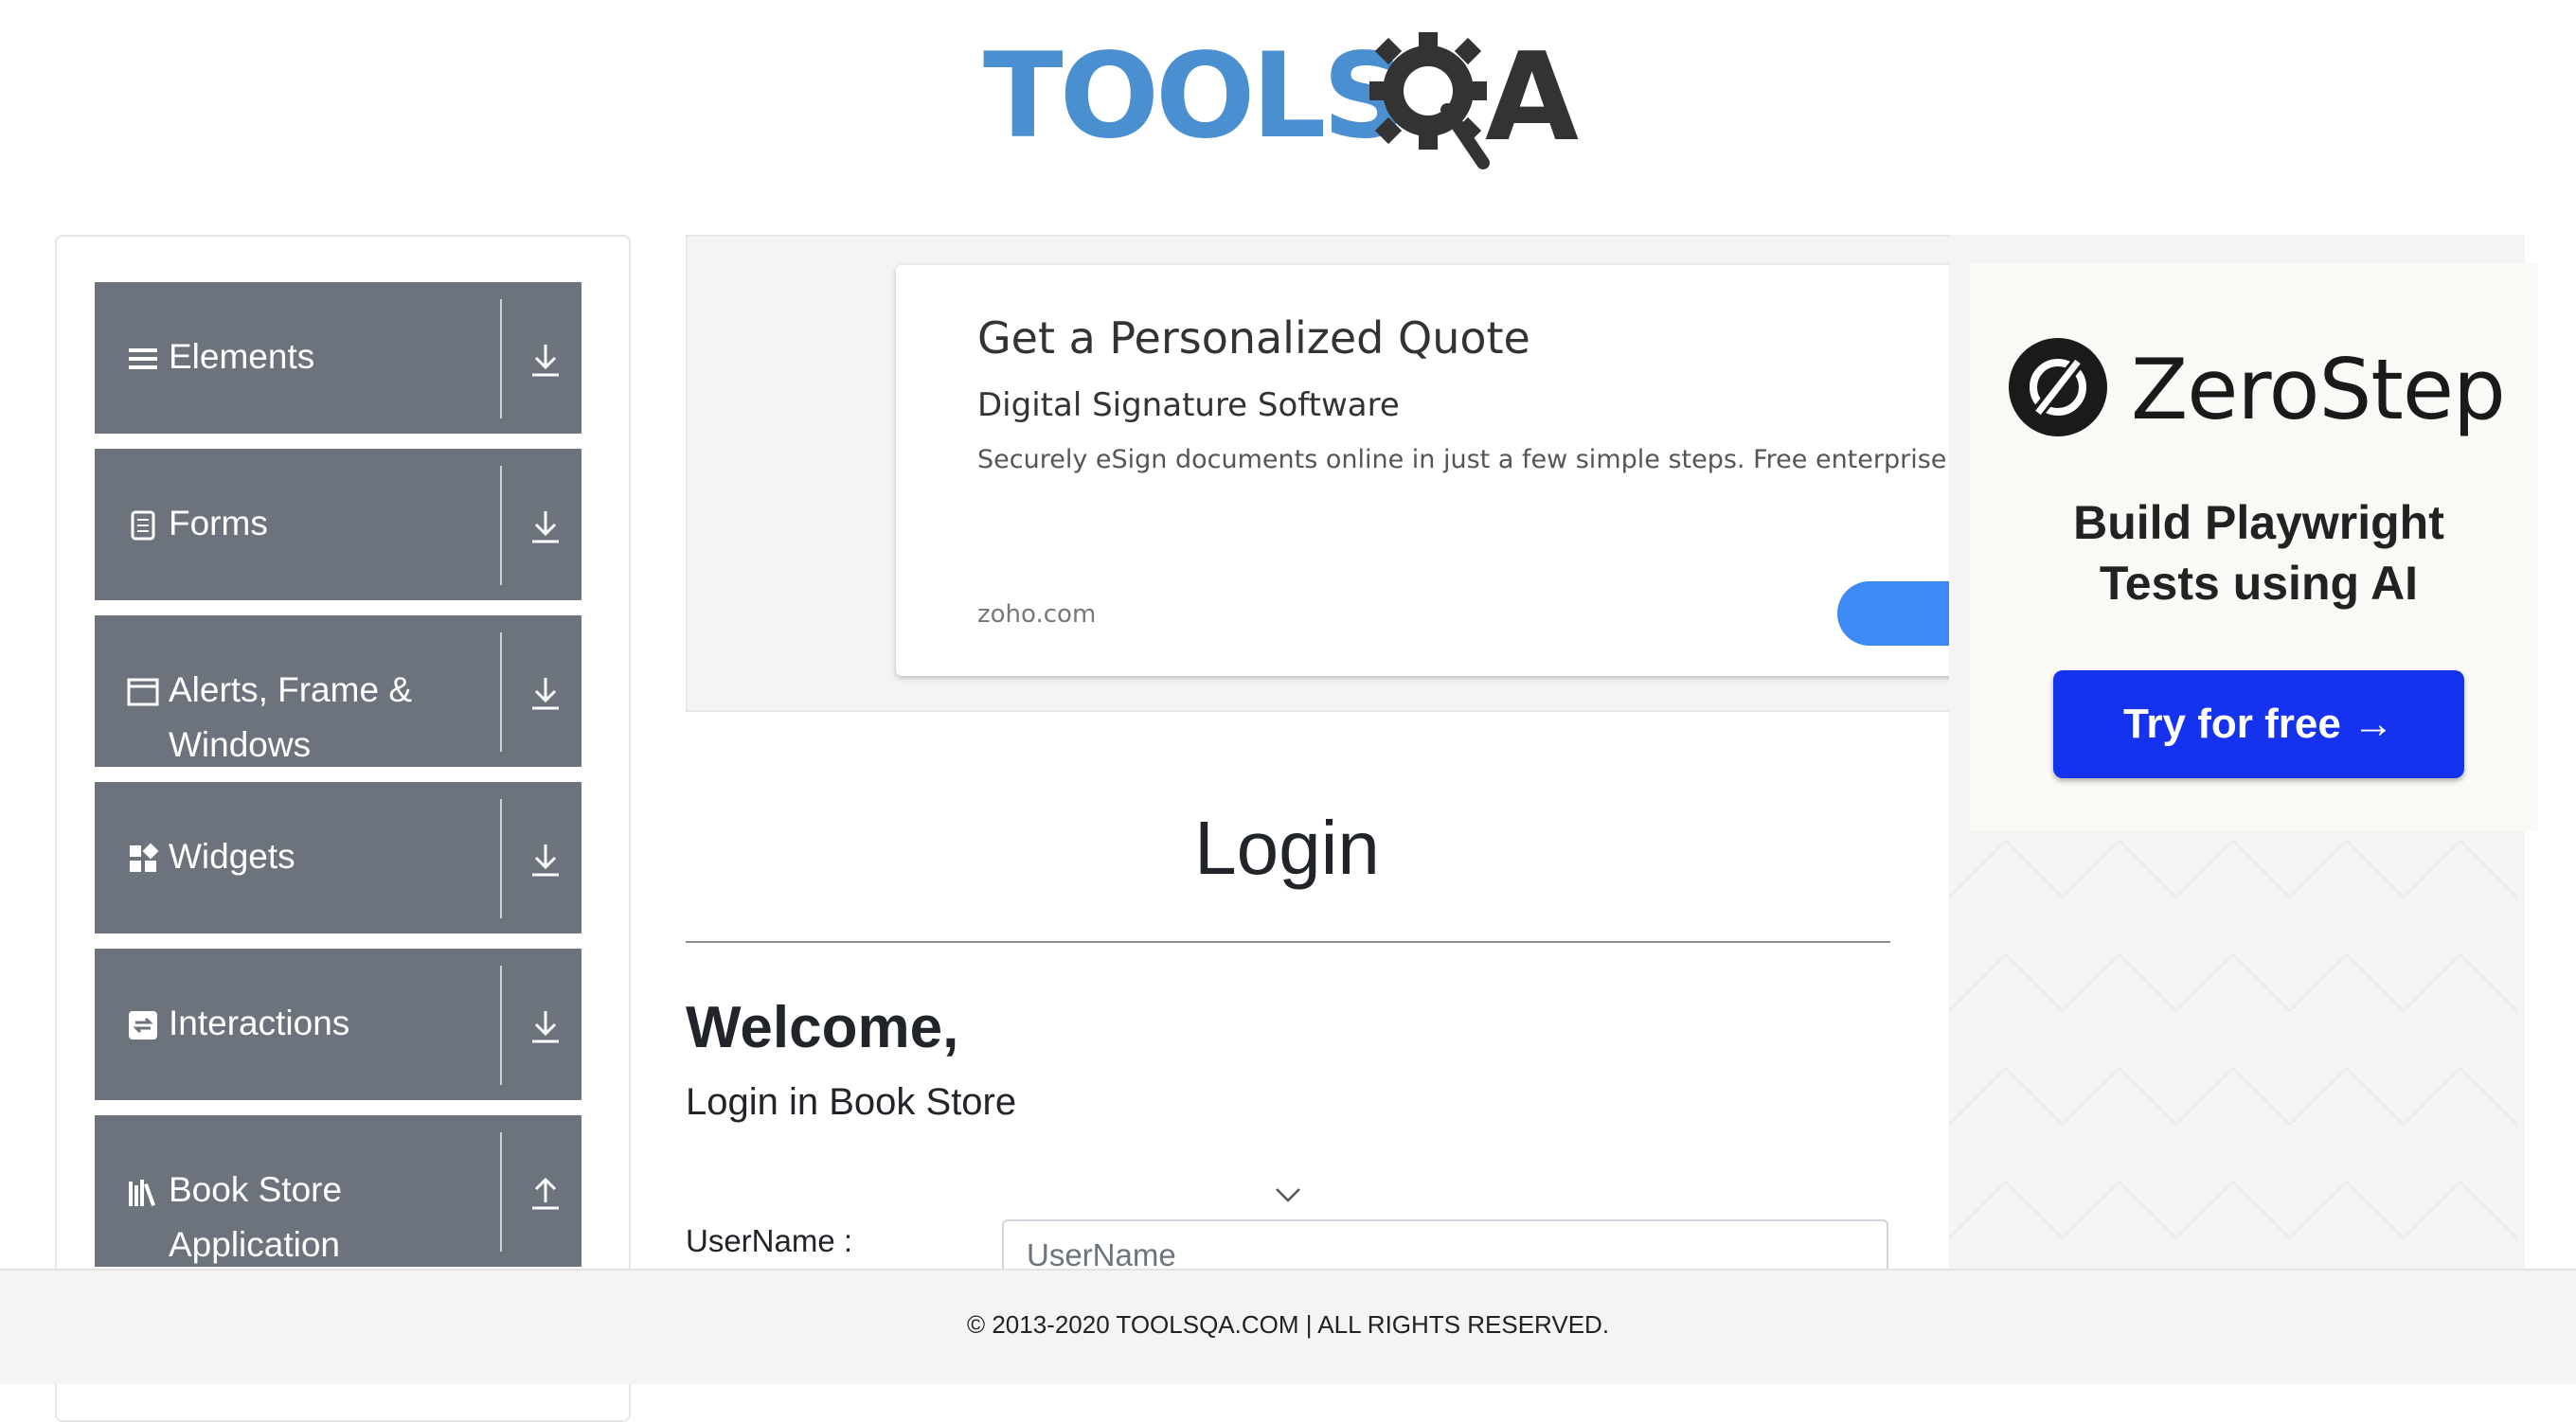 The height and width of the screenshot is (1422, 2576). What do you see at coordinates (290, 717) in the screenshot?
I see `sidebar-item-label: Alerts, Frame & Windows` at bounding box center [290, 717].